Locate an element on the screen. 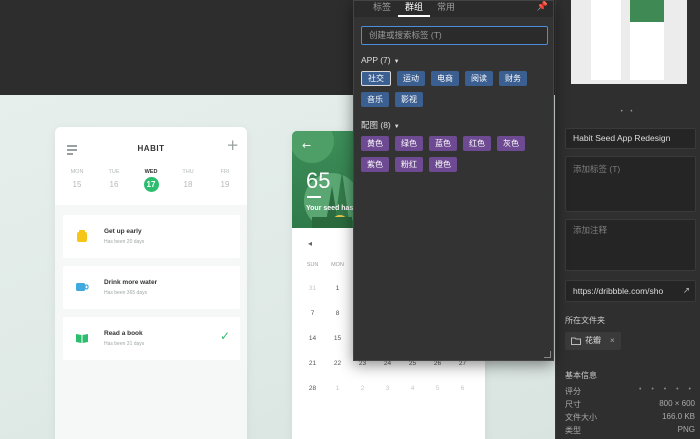 The height and width of the screenshot is (439, 700). calendar-day: 14 is located at coordinates (312, 338).